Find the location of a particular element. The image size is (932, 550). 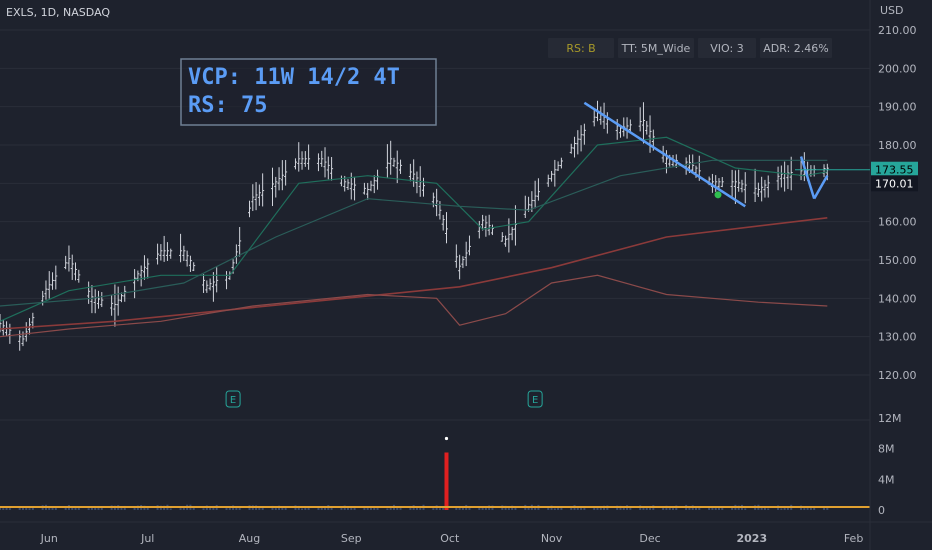

price-tick-label: 160.00 is located at coordinates (897, 222).